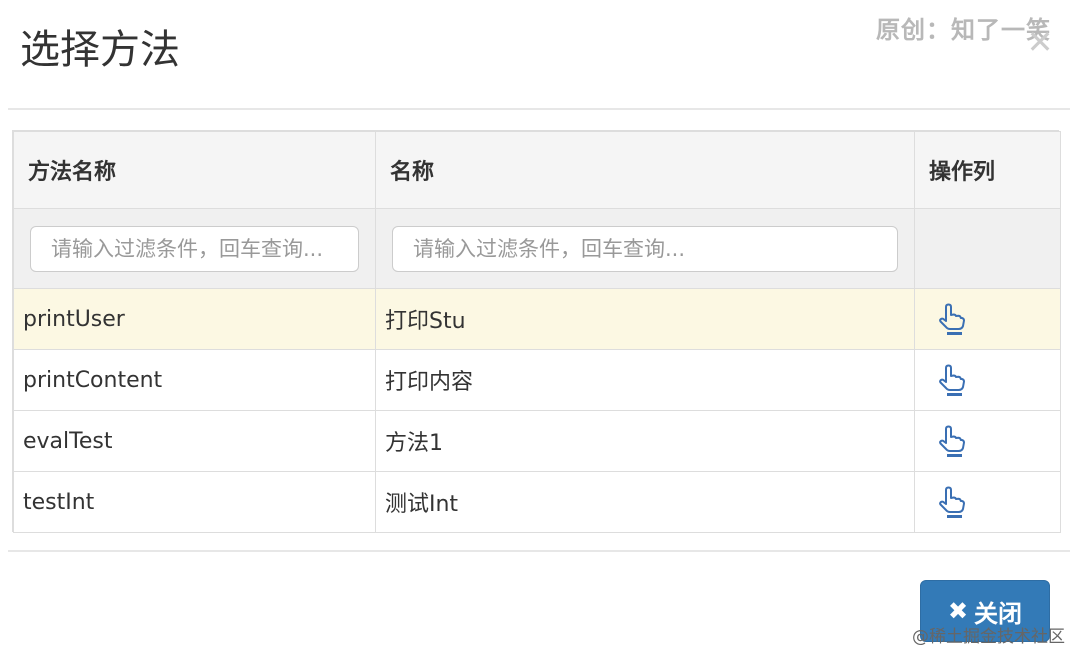  What do you see at coordinates (645, 380) in the screenshot?
I see `name-cell: 打印内容` at bounding box center [645, 380].